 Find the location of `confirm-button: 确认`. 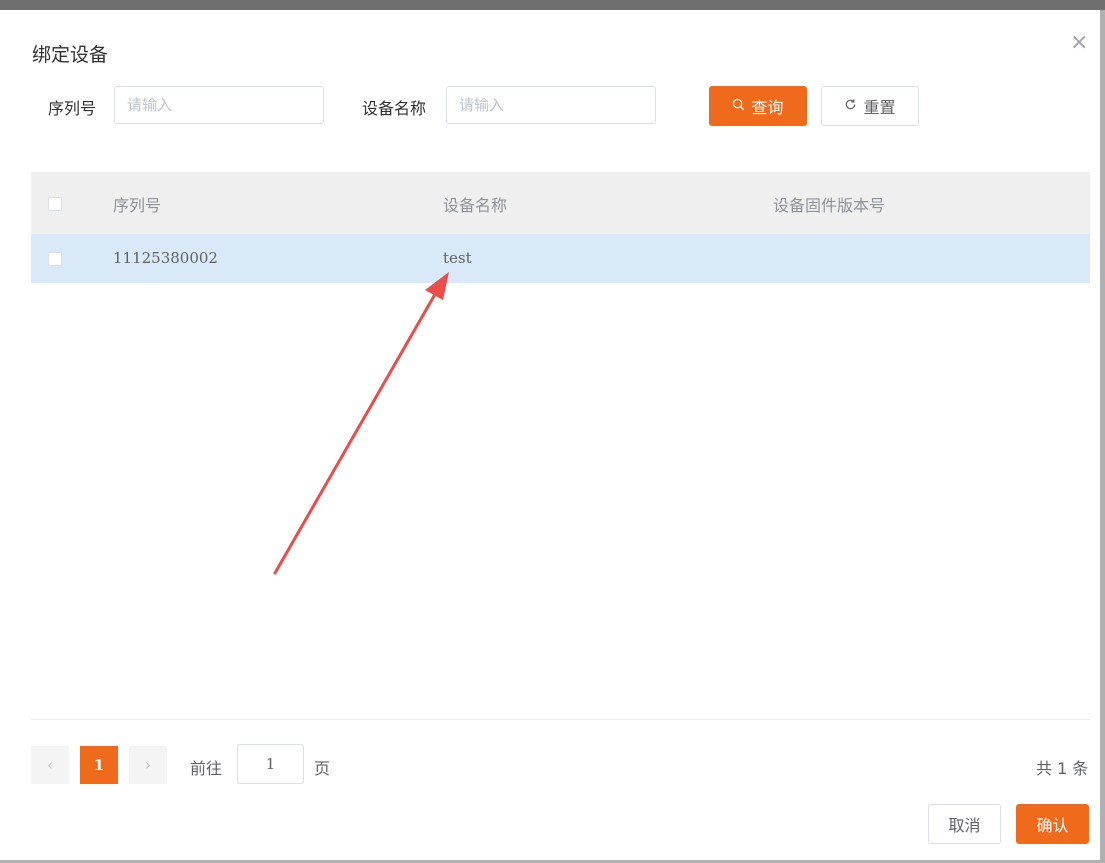

confirm-button: 确认 is located at coordinates (1052, 824).